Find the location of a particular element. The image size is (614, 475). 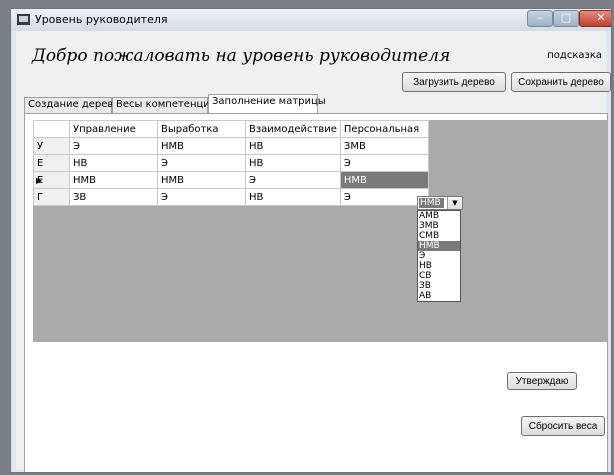

option-item: АМВ is located at coordinates (439, 216).